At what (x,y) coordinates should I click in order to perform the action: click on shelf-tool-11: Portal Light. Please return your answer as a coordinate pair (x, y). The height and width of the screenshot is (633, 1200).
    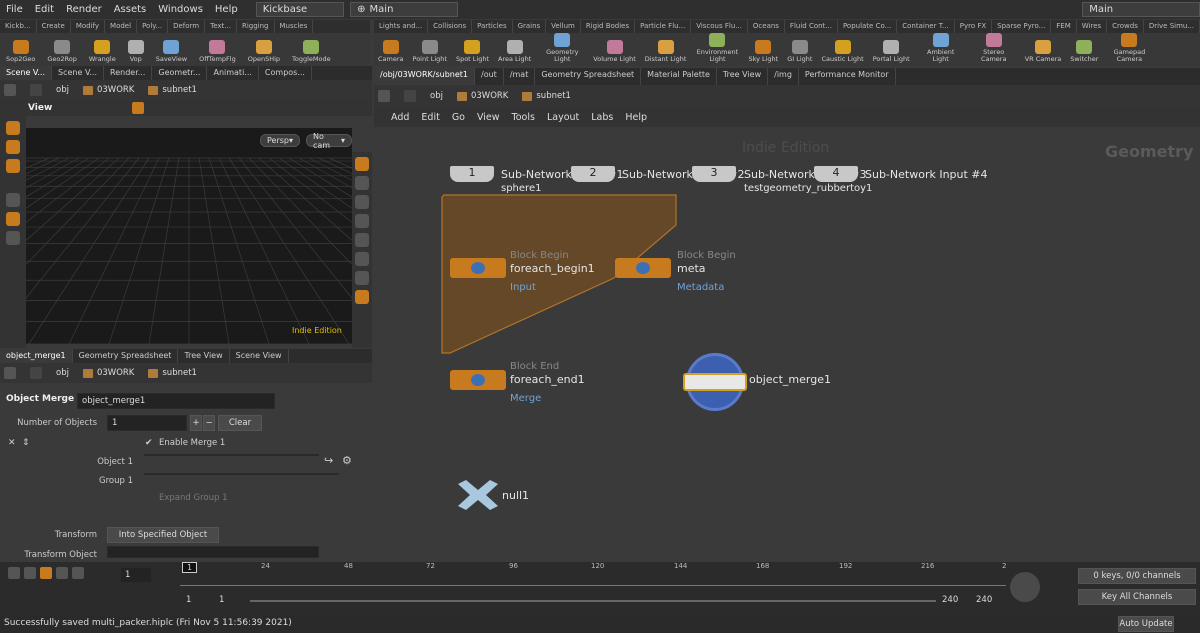
    Looking at the image, I should click on (891, 51).